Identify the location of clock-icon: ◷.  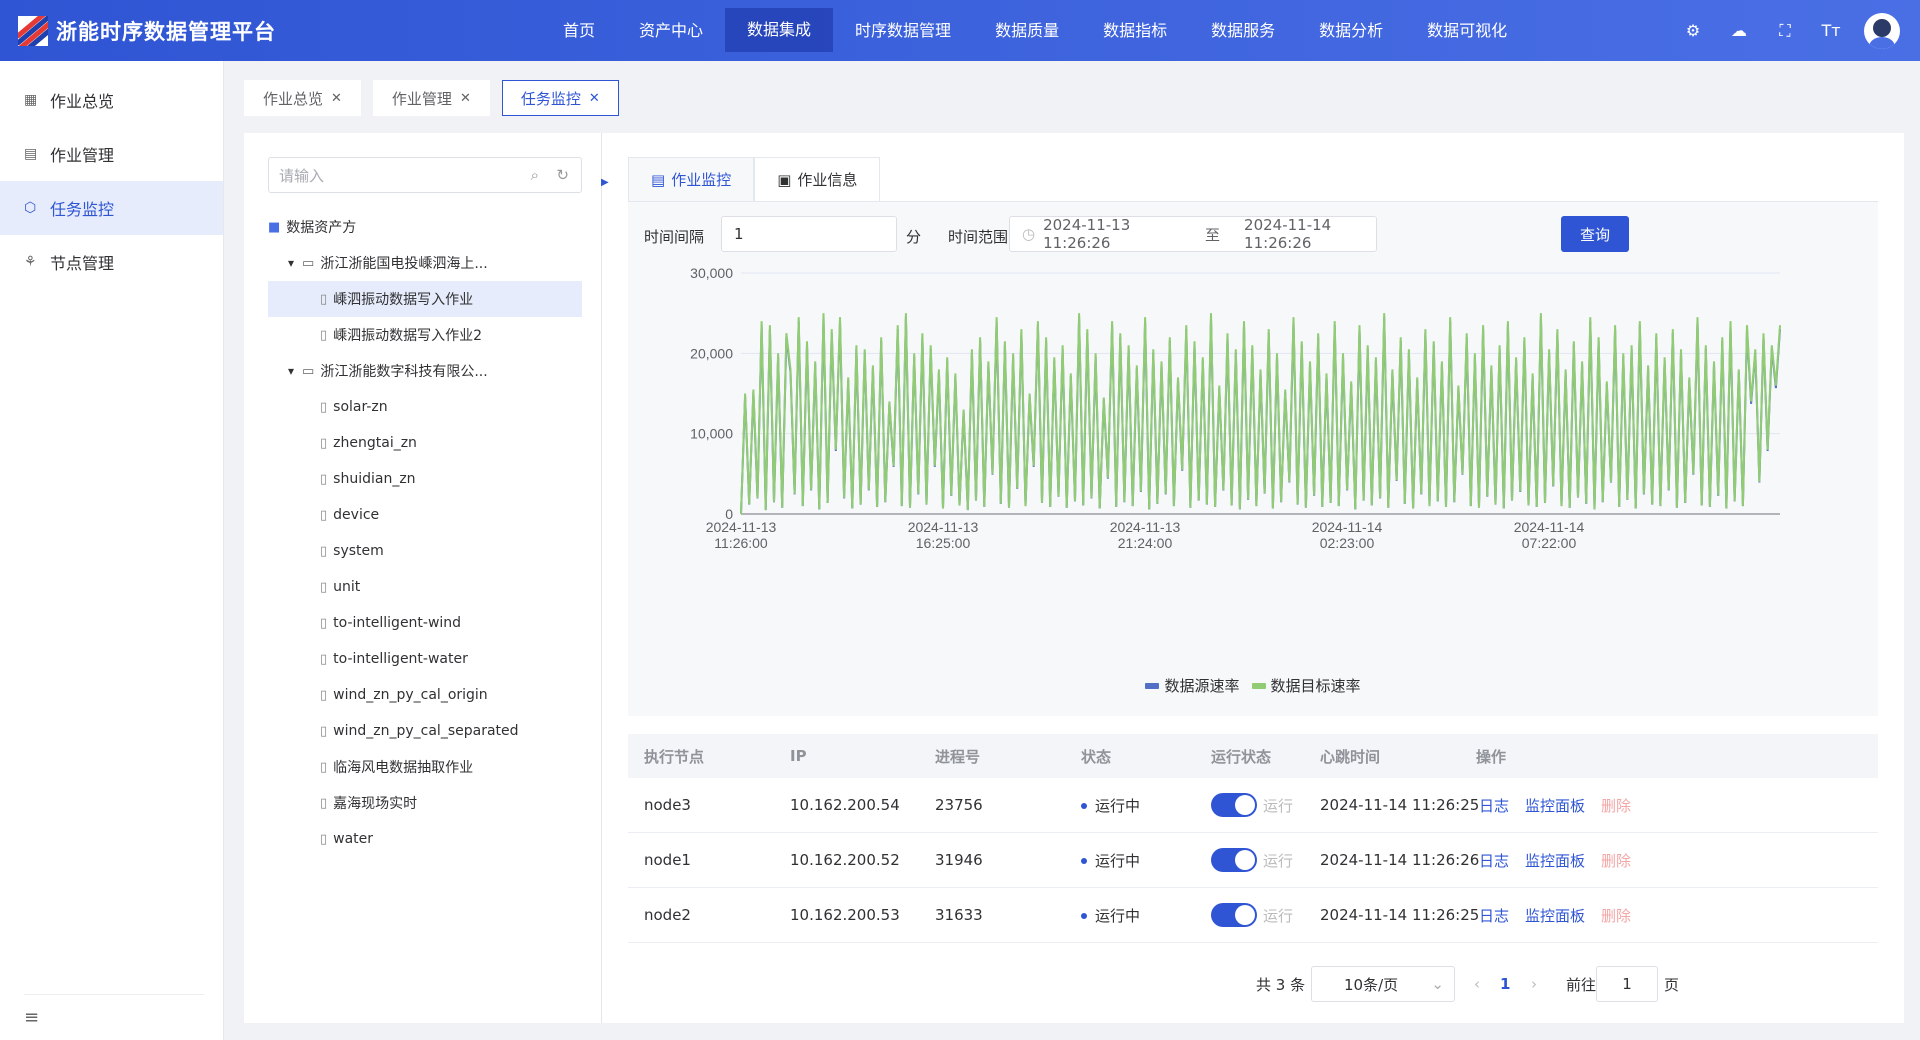
(1029, 234).